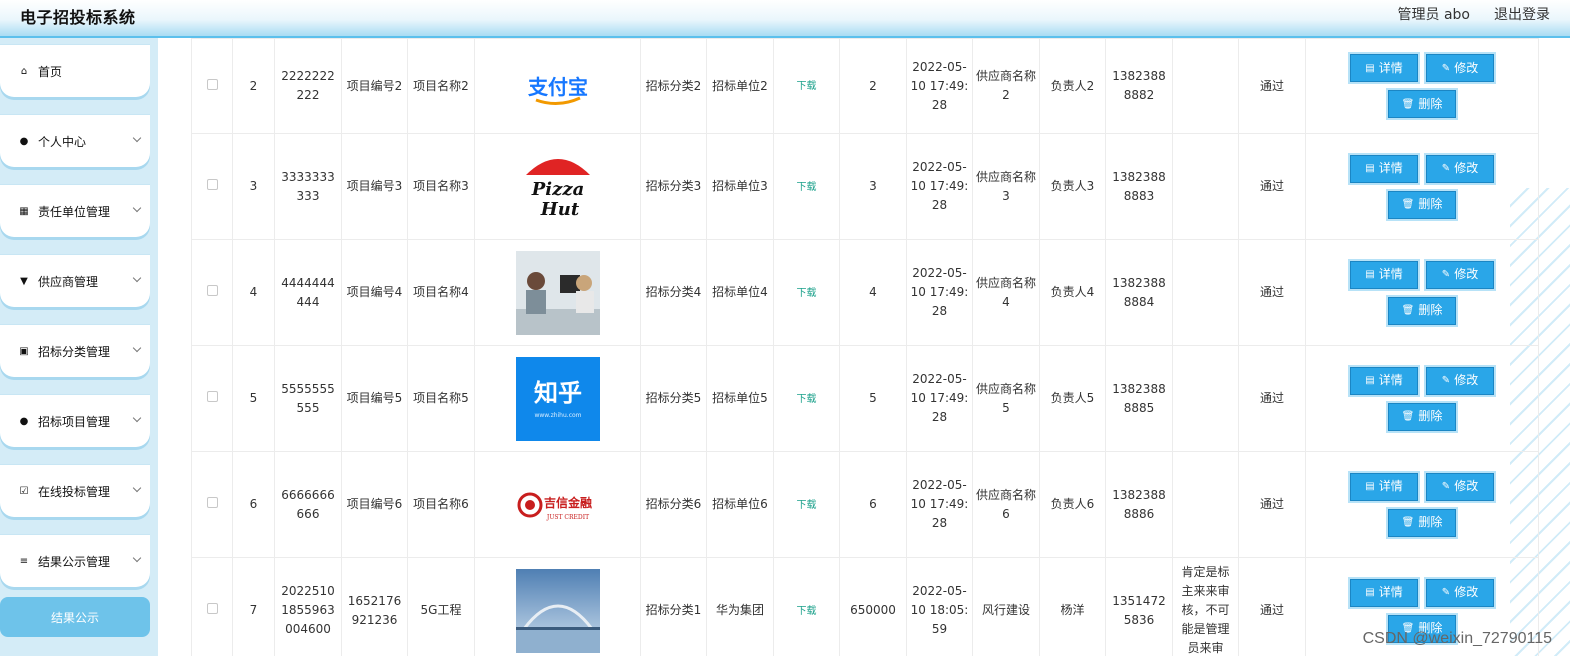 The image size is (1570, 656). I want to click on row-id-cell: 2, so click(253, 86).